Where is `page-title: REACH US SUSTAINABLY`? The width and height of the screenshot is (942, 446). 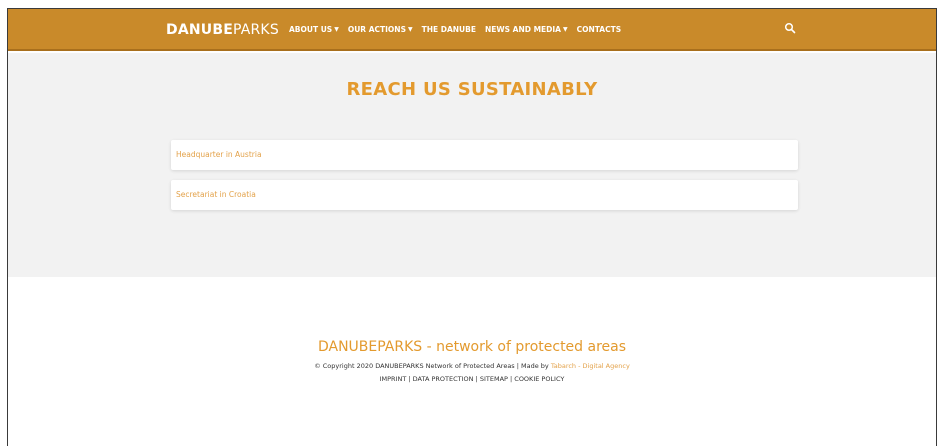
page-title: REACH US SUSTAINABLY is located at coordinates (472, 89).